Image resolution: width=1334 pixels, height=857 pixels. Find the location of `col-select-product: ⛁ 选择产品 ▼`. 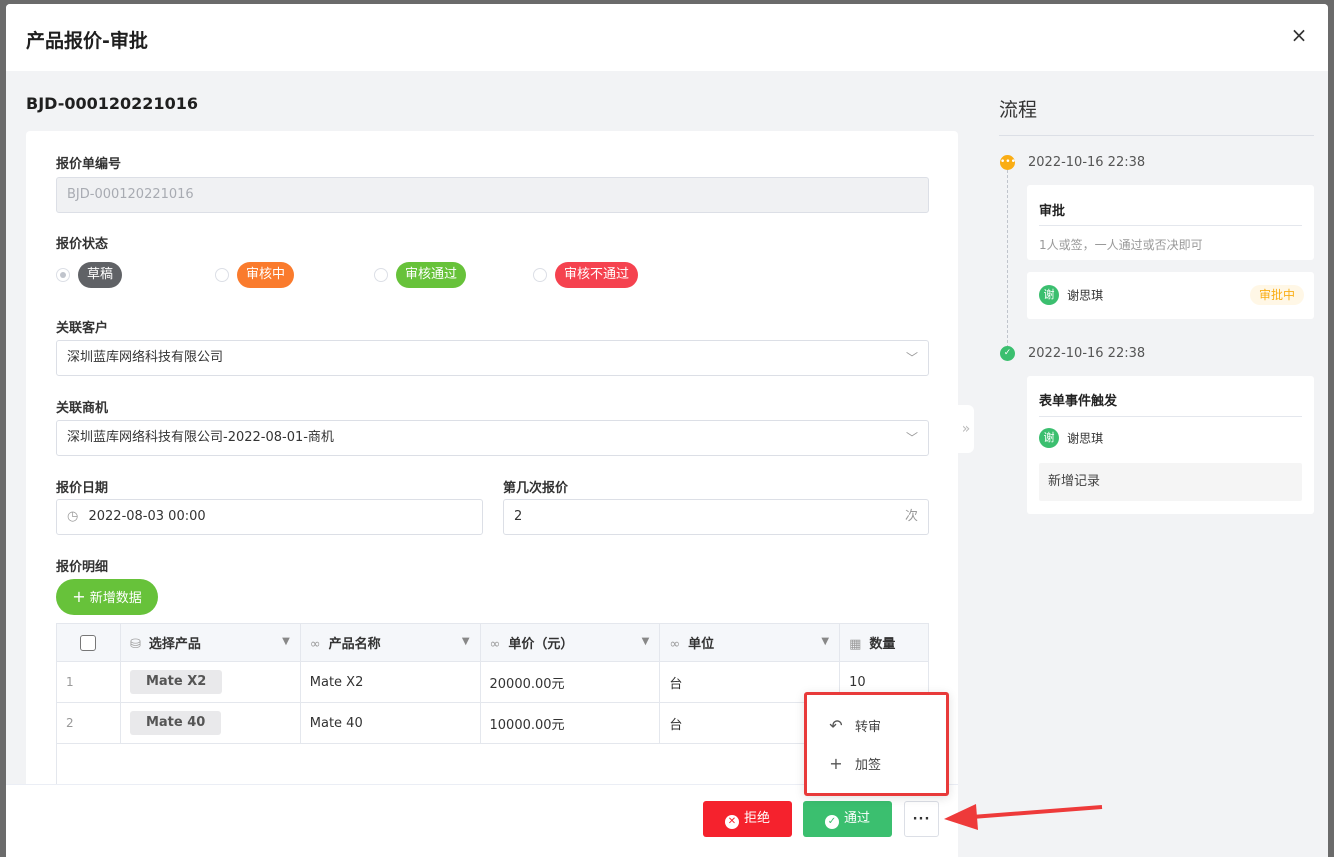

col-select-product: ⛁ 选择产品 ▼ is located at coordinates (210, 642).